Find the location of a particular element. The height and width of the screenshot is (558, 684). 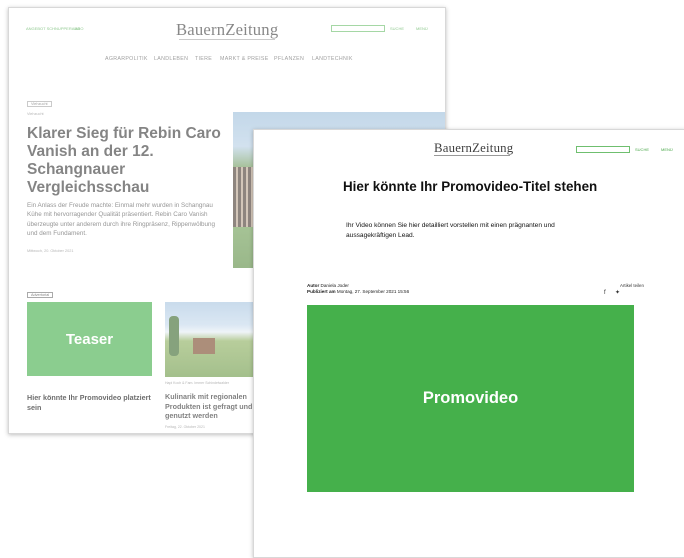

mountain-chalet-photo is located at coordinates (210, 339).